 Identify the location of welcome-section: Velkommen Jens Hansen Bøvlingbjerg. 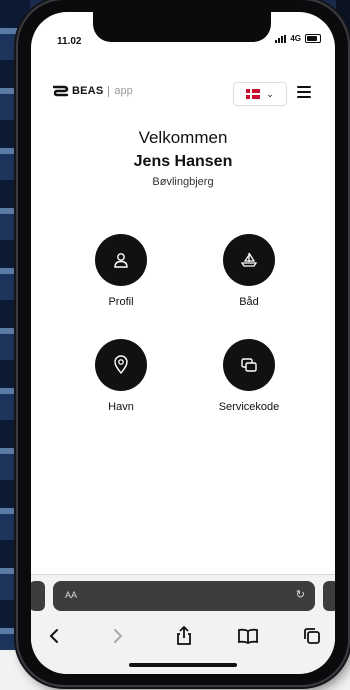
(183, 158).